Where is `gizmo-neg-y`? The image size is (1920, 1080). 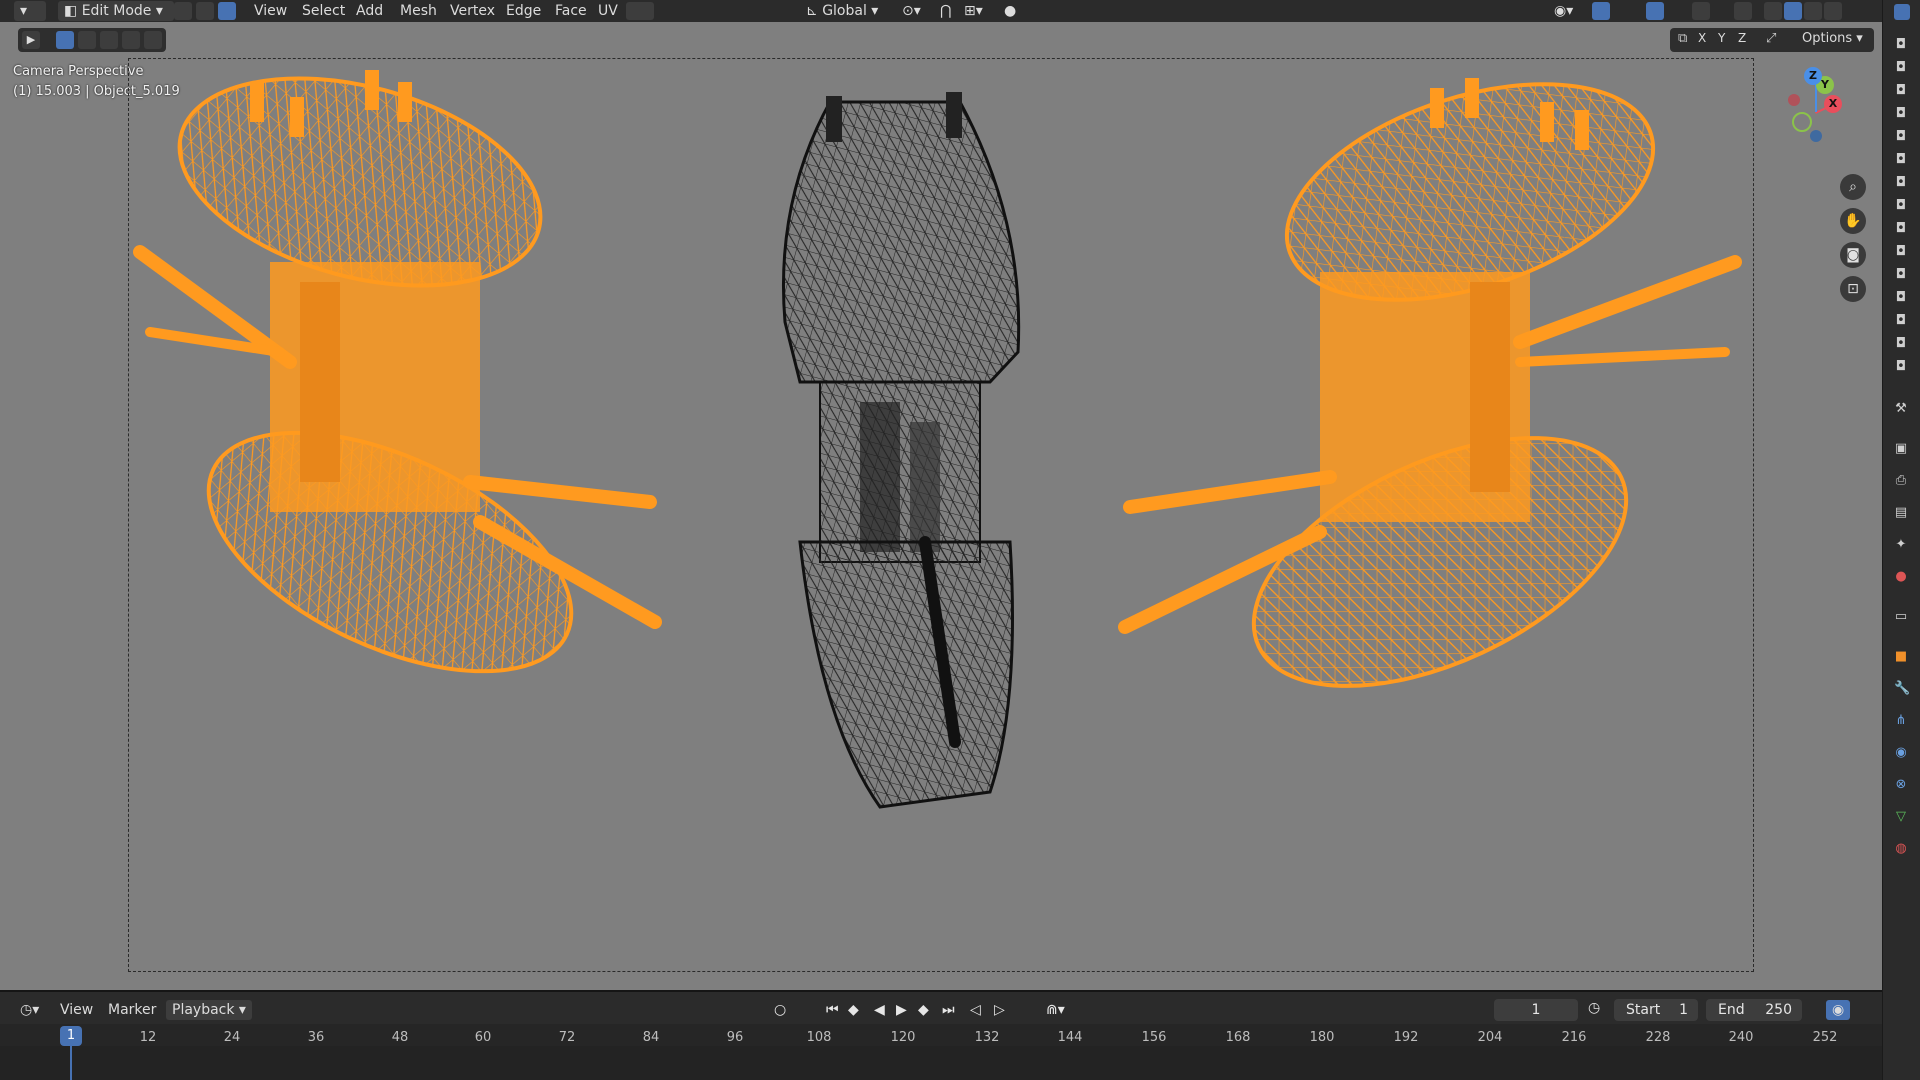 gizmo-neg-y is located at coordinates (1802, 122).